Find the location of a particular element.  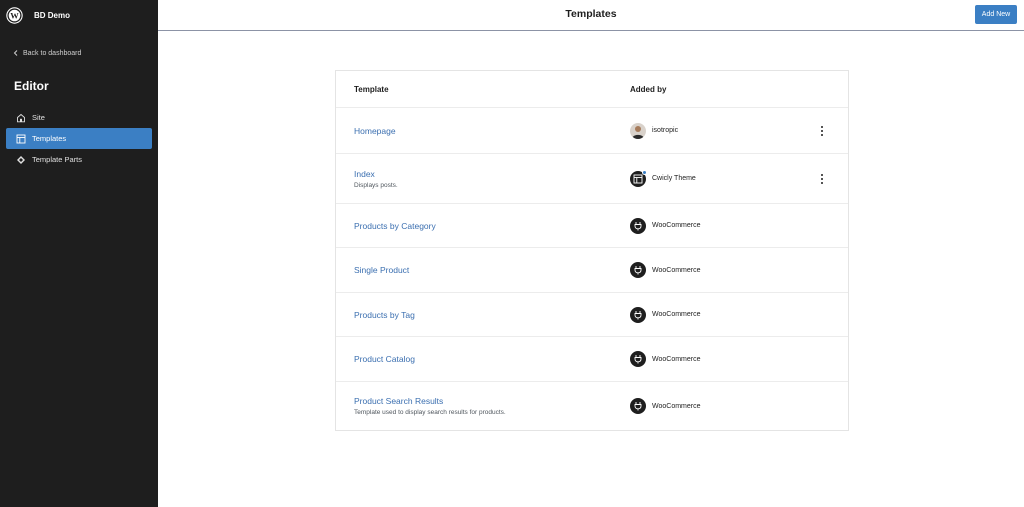

chevron-left-icon is located at coordinates (16, 53).